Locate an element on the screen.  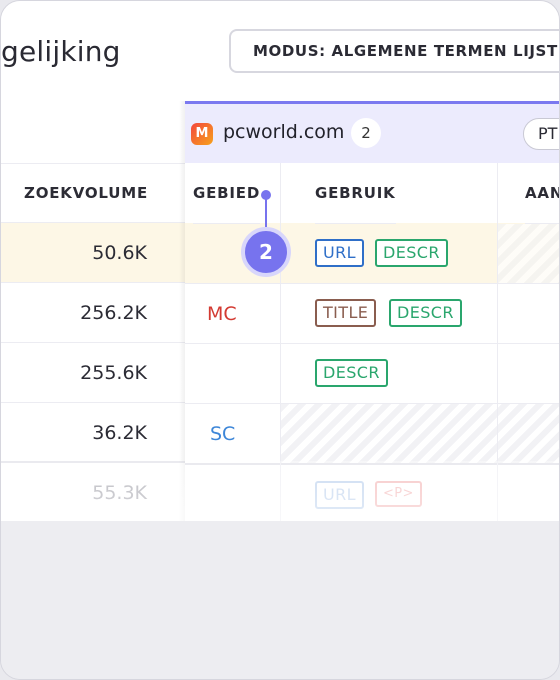
gebied-value: MC is located at coordinates (222, 314).